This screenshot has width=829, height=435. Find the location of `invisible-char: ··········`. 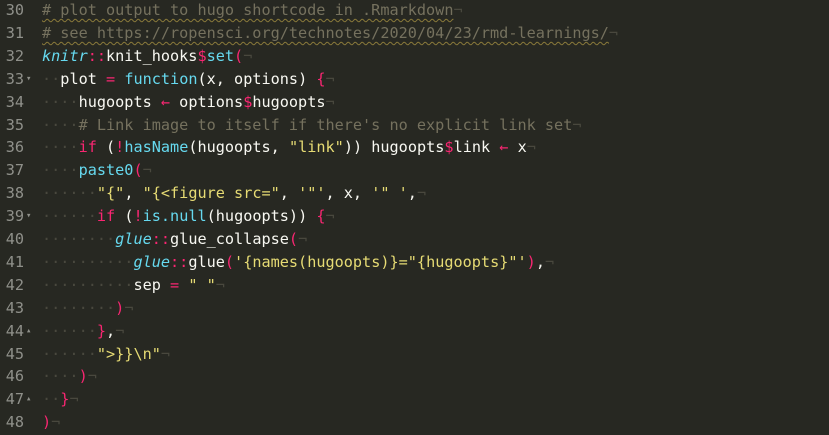

invisible-char: ·········· is located at coordinates (88, 261).